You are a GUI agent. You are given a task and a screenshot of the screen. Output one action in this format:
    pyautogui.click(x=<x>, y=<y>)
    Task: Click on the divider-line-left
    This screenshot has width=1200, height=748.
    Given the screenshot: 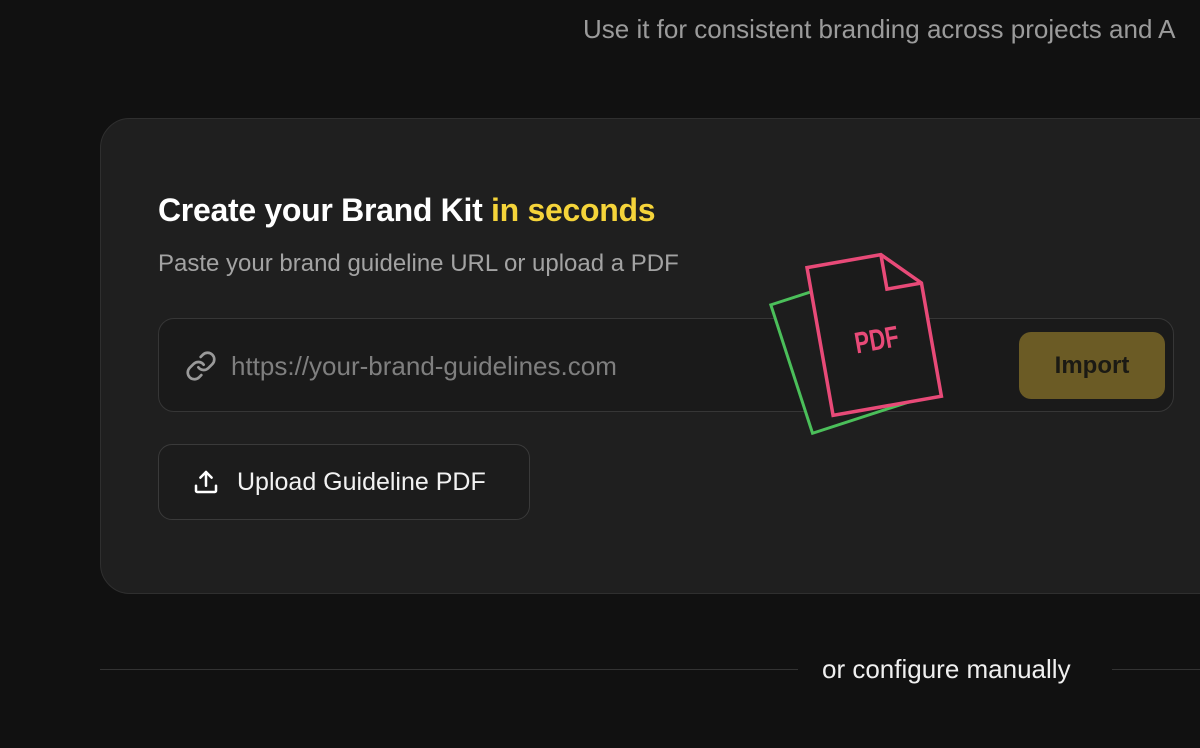 What is the action you would take?
    pyautogui.click(x=449, y=669)
    